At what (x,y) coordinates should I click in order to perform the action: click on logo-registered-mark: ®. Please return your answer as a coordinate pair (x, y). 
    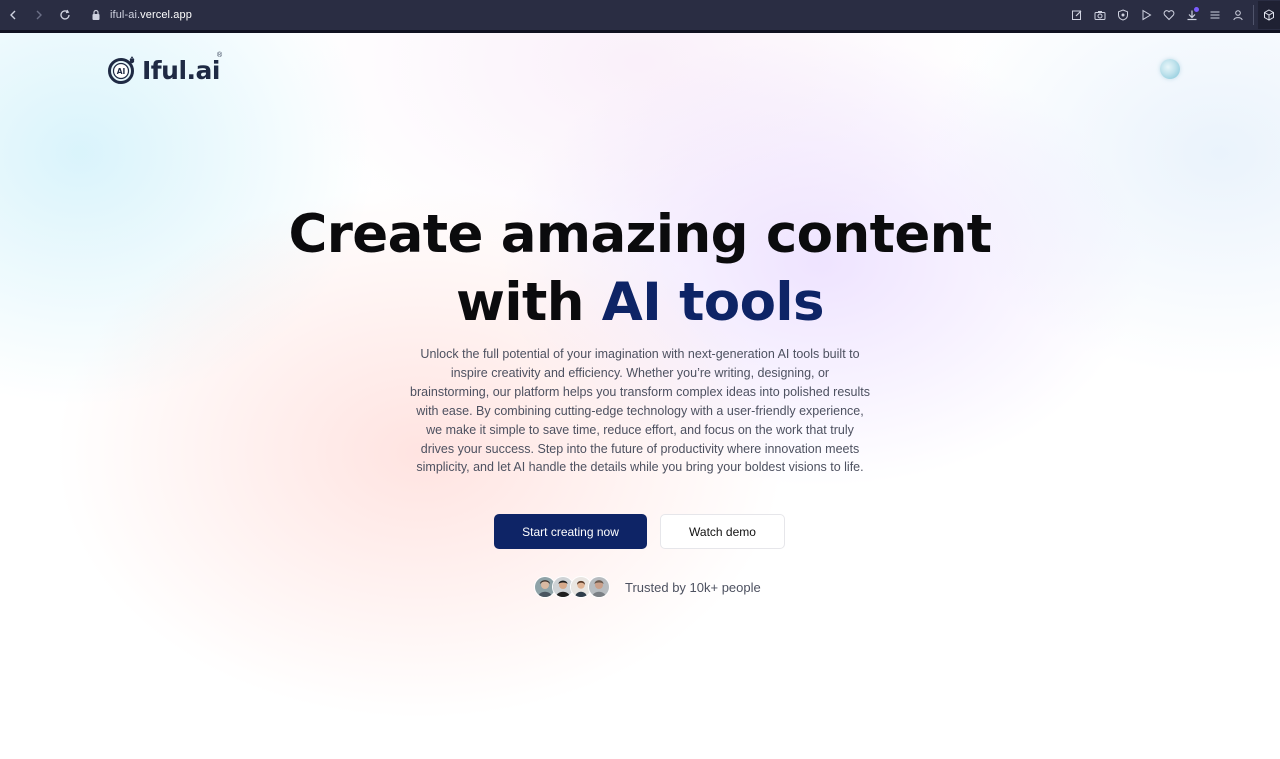
    Looking at the image, I should click on (220, 55).